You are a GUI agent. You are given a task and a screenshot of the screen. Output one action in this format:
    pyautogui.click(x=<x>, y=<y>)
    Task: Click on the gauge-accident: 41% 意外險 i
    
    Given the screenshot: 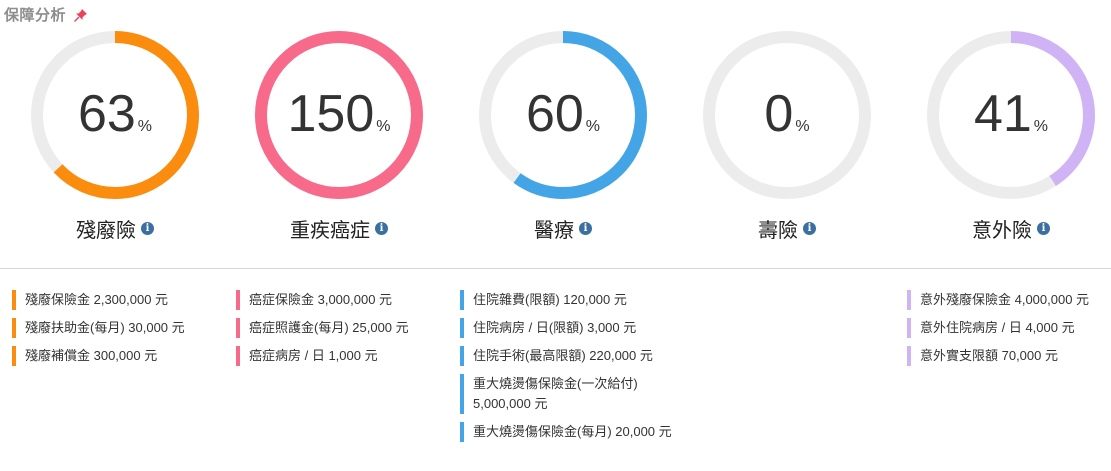 What is the action you would take?
    pyautogui.click(x=1011, y=137)
    